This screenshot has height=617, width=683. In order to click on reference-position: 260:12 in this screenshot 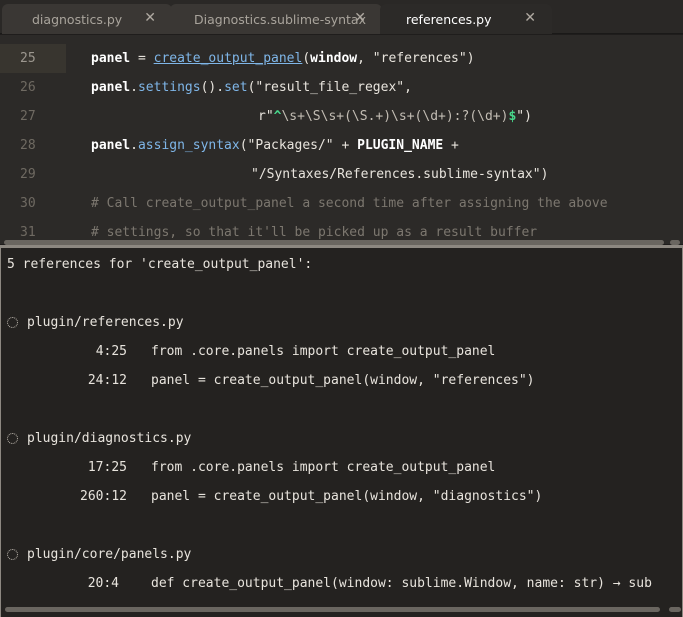, I will do `click(103, 496)`.